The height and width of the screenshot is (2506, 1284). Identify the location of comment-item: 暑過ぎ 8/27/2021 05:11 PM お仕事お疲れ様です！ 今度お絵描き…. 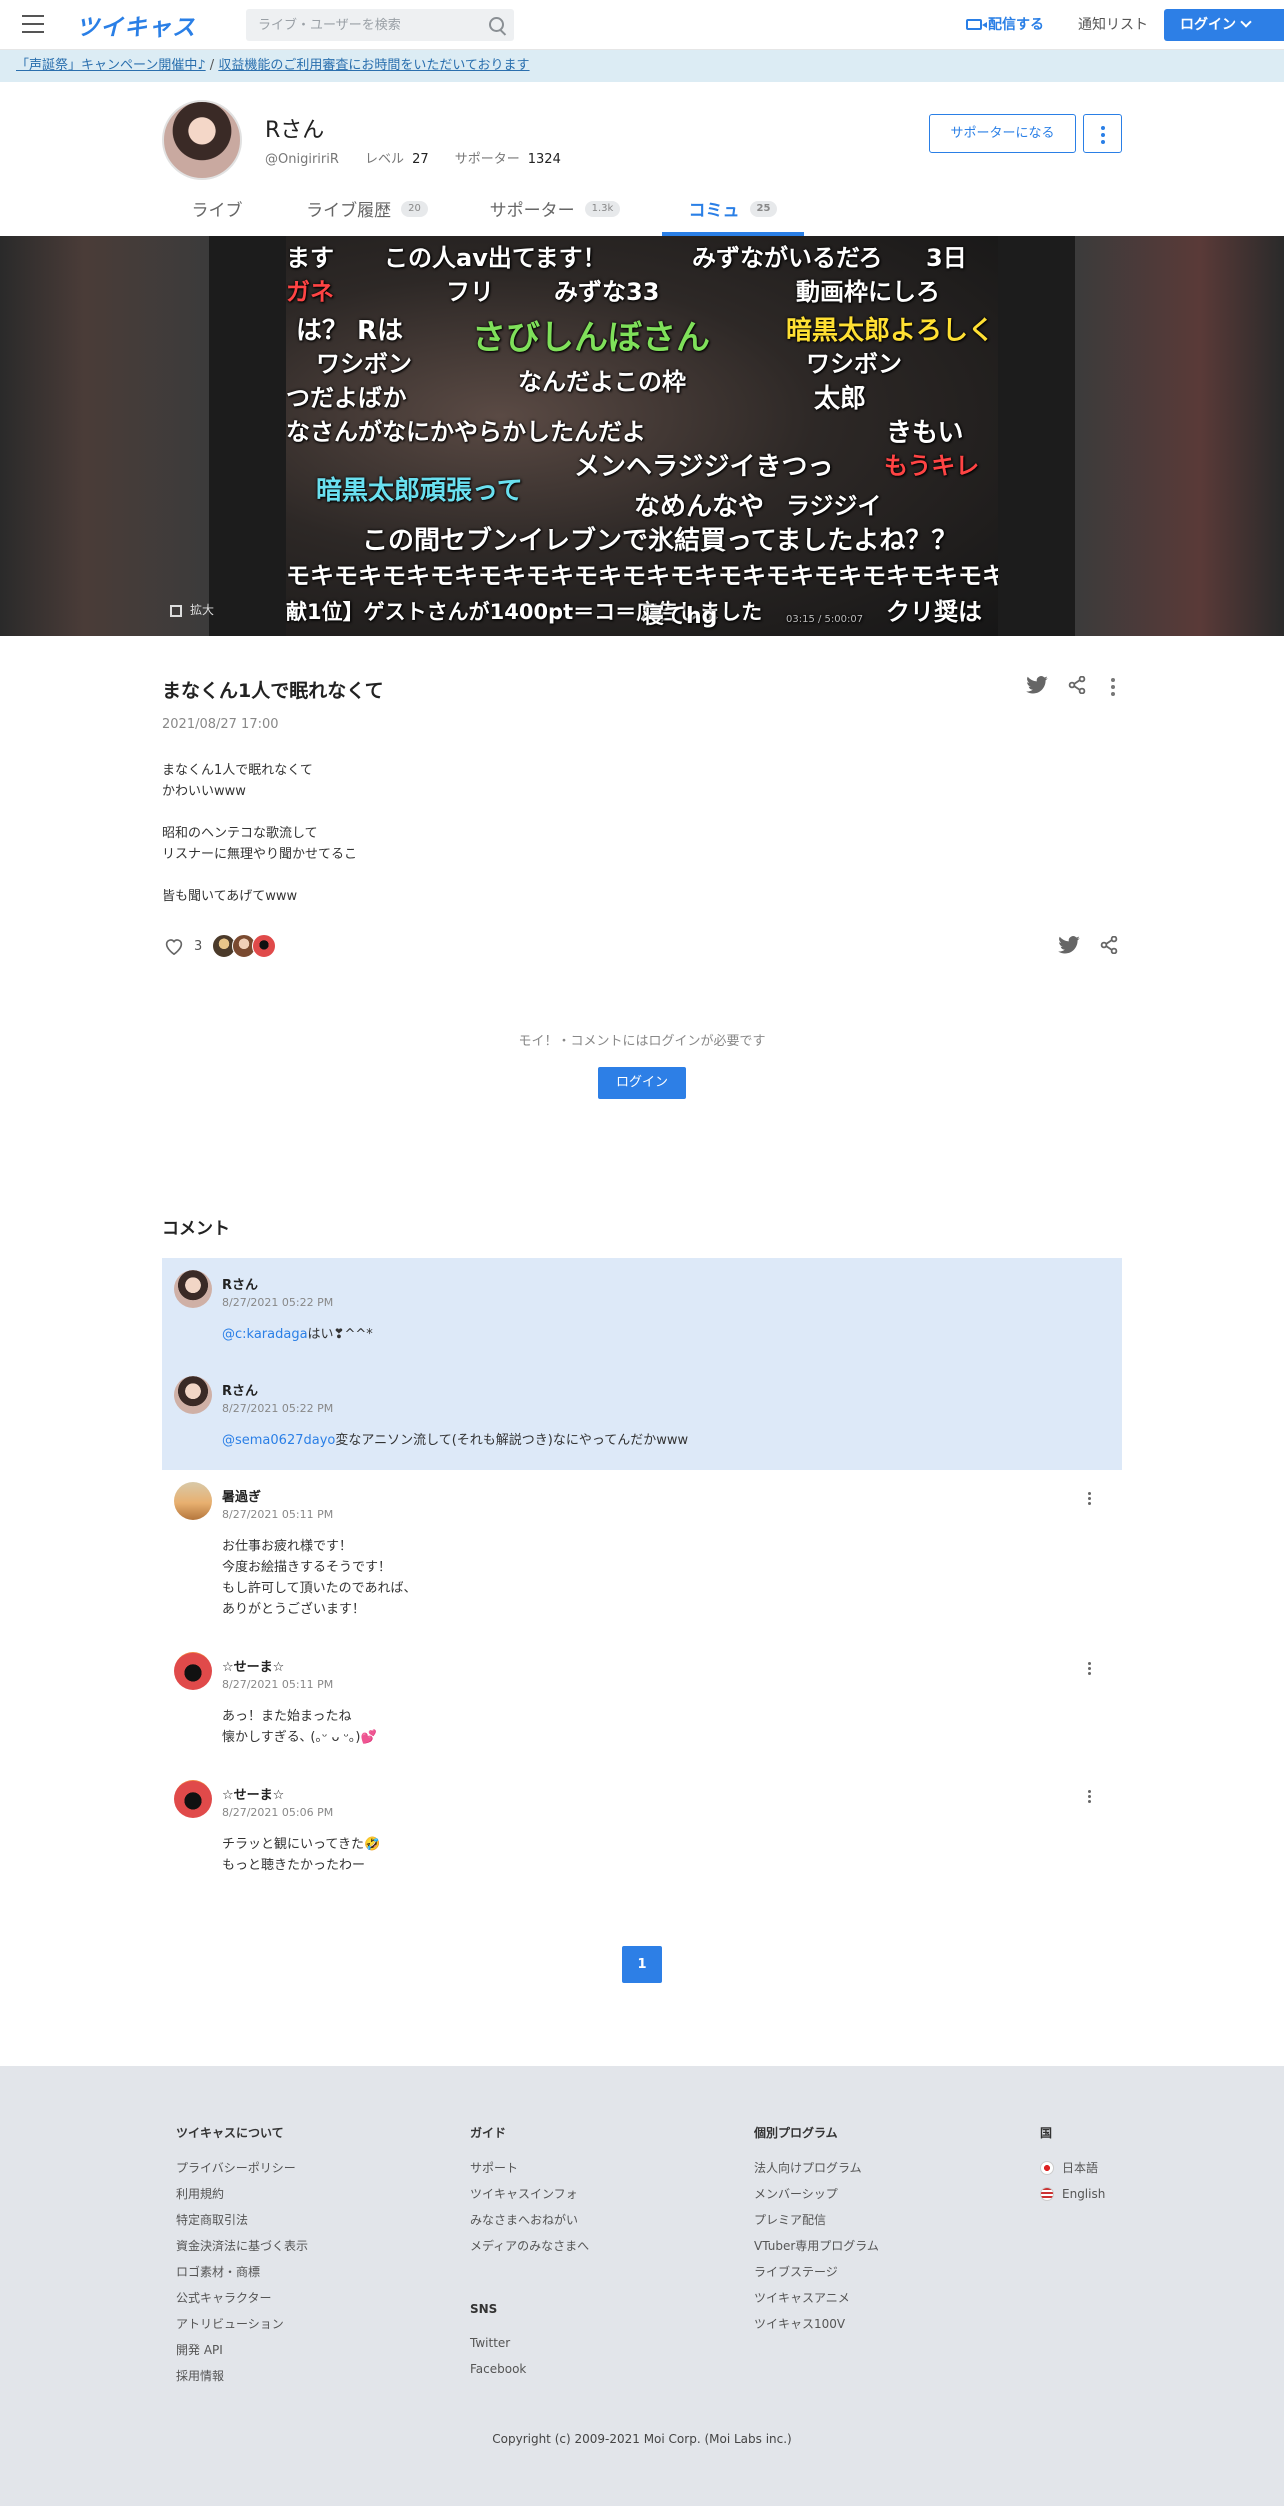
(642, 1555).